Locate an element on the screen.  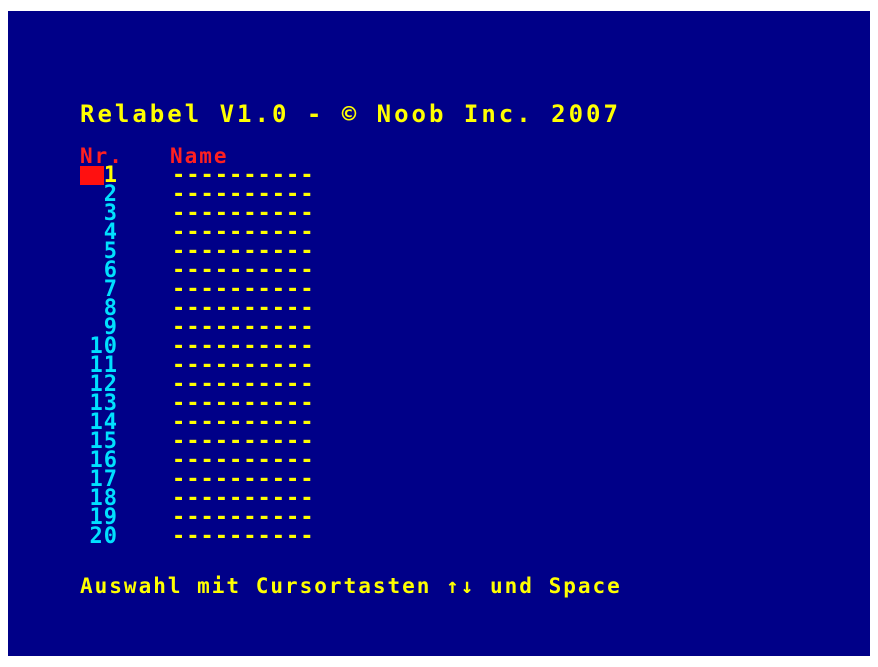
app-title: Relabel V1.0 - © Noob Inc. 2007 is located at coordinates (350, 114).